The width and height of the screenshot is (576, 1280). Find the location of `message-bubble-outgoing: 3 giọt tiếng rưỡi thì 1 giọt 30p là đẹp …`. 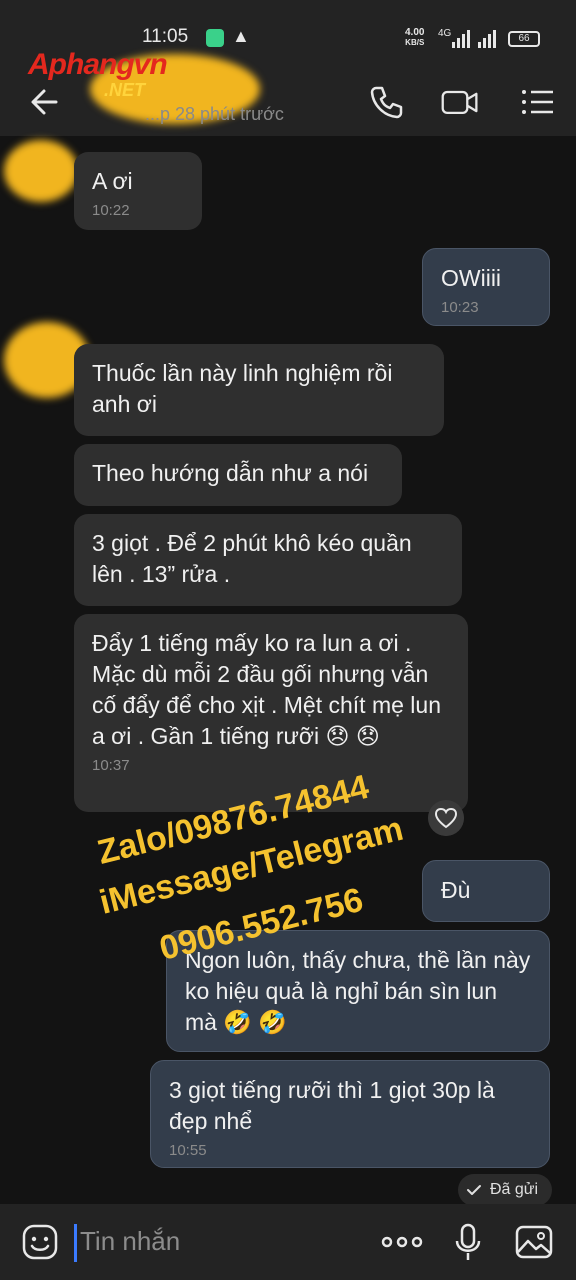

message-bubble-outgoing: 3 giọt tiếng rưỡi thì 1 giọt 30p là đẹp … is located at coordinates (350, 1114).